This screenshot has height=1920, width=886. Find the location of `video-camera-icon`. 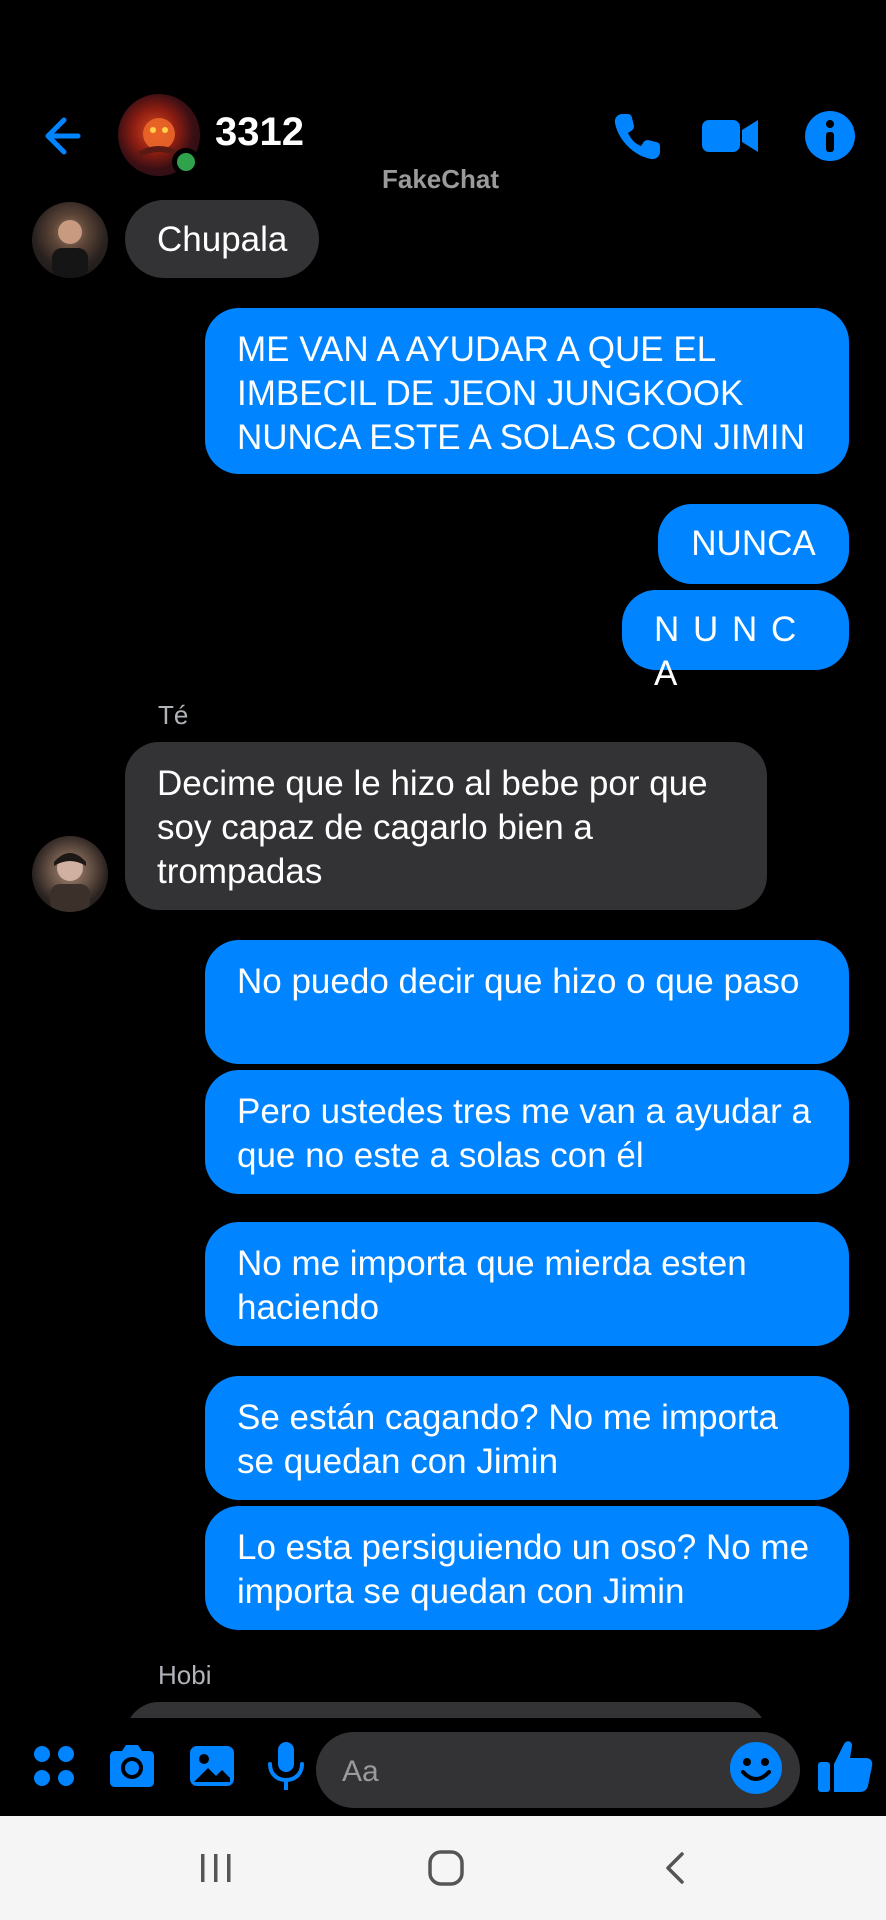

video-camera-icon is located at coordinates (730, 136).